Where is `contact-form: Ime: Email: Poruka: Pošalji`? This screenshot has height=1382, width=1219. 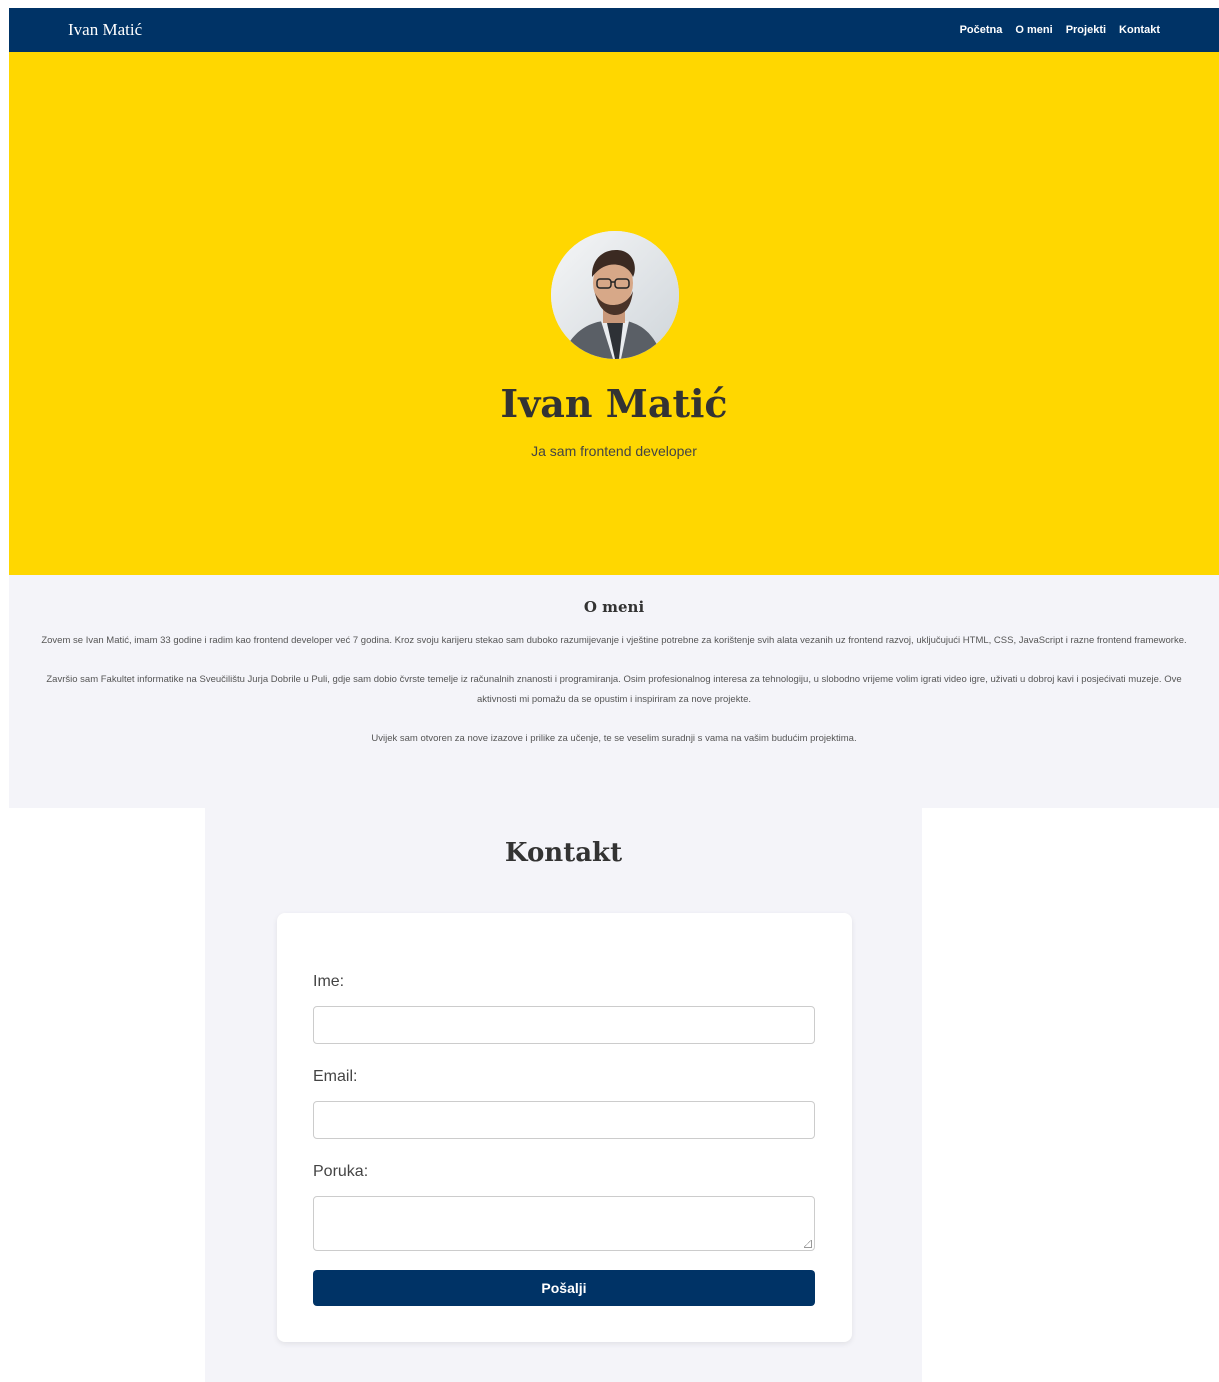 contact-form: Ime: Email: Poruka: Pošalji is located at coordinates (564, 1127).